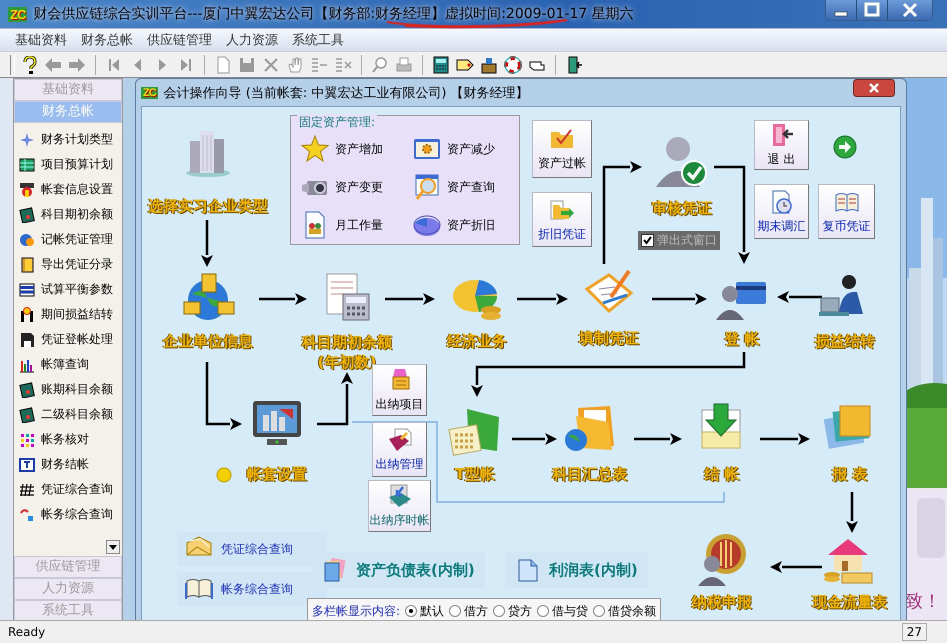  I want to click on query-link: 凭证综合查询, so click(252, 549).